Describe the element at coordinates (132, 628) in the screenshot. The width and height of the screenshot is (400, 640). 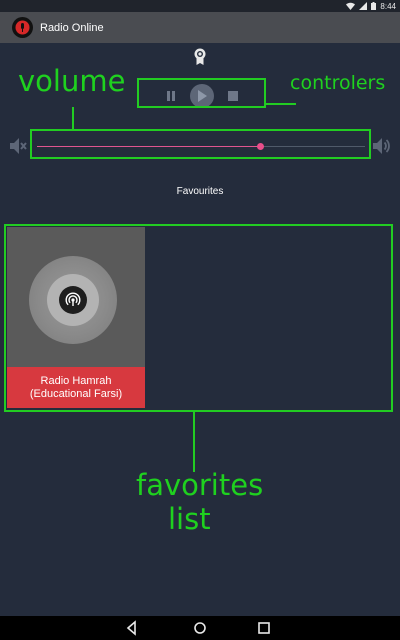
I see `back-icon` at that location.